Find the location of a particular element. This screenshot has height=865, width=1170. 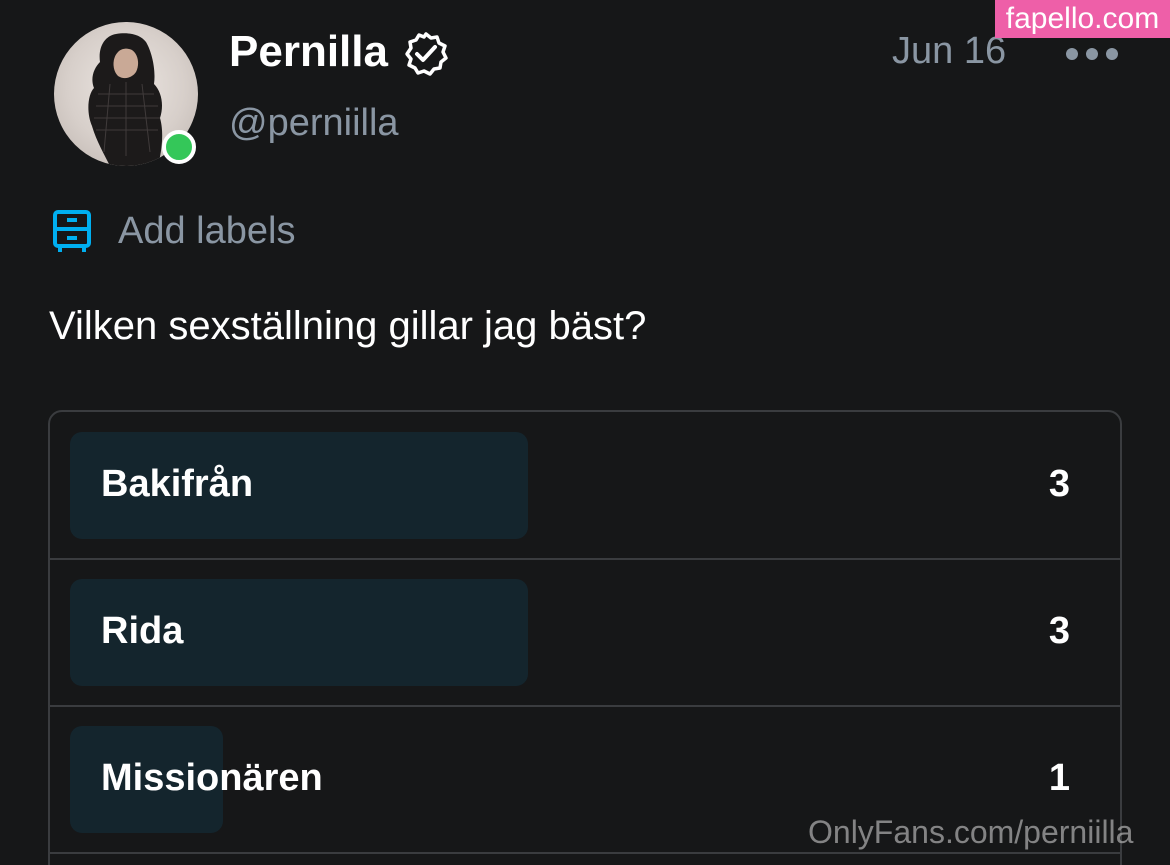

post-date: Jun 16 is located at coordinates (949, 51).